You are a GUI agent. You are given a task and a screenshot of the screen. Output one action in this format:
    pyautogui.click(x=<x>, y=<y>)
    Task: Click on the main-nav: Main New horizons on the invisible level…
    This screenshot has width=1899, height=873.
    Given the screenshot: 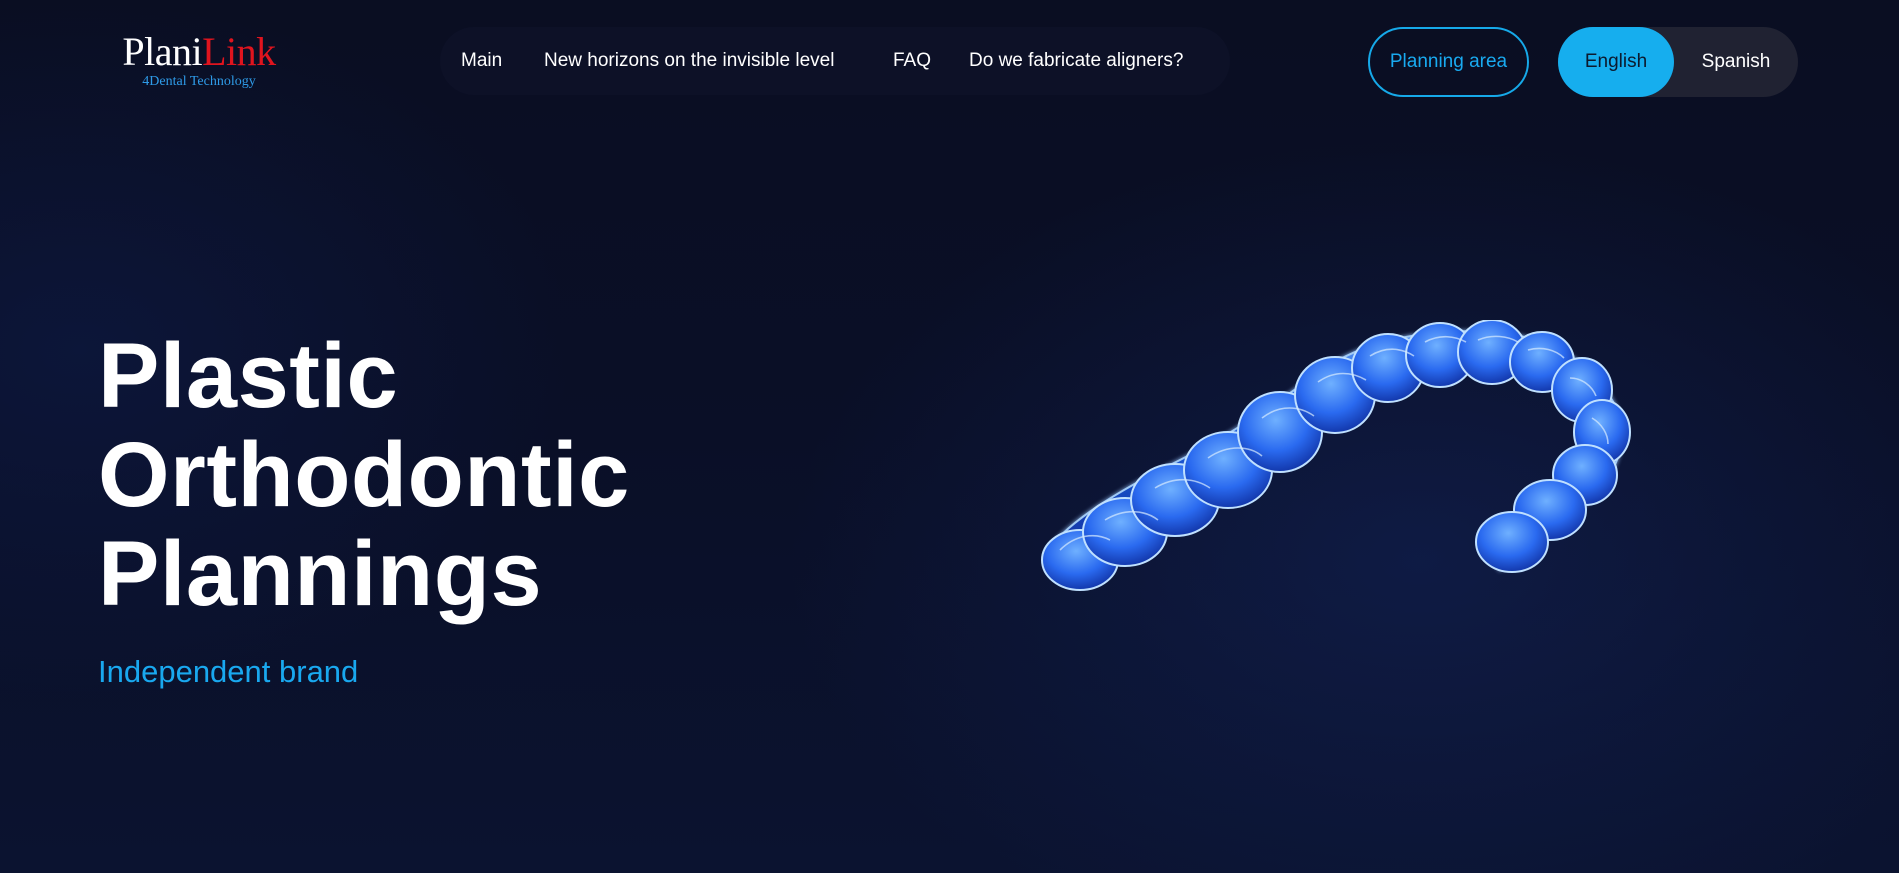 What is the action you would take?
    pyautogui.click(x=835, y=61)
    